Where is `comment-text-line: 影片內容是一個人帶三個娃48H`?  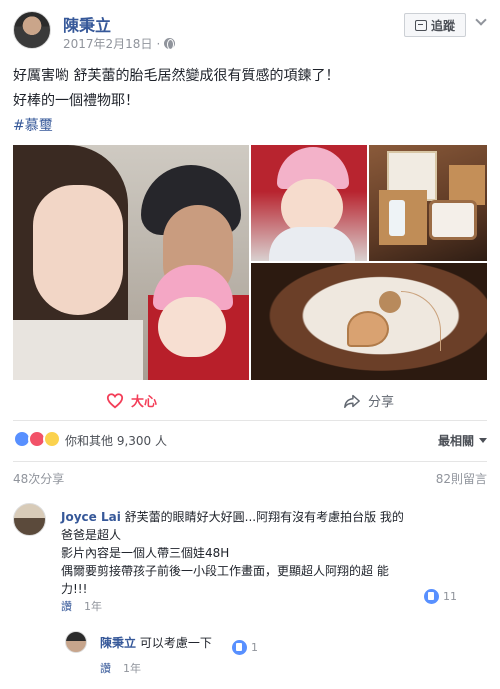
comment-text-line: 影片內容是一個人帶三個娃48H is located at coordinates (145, 553).